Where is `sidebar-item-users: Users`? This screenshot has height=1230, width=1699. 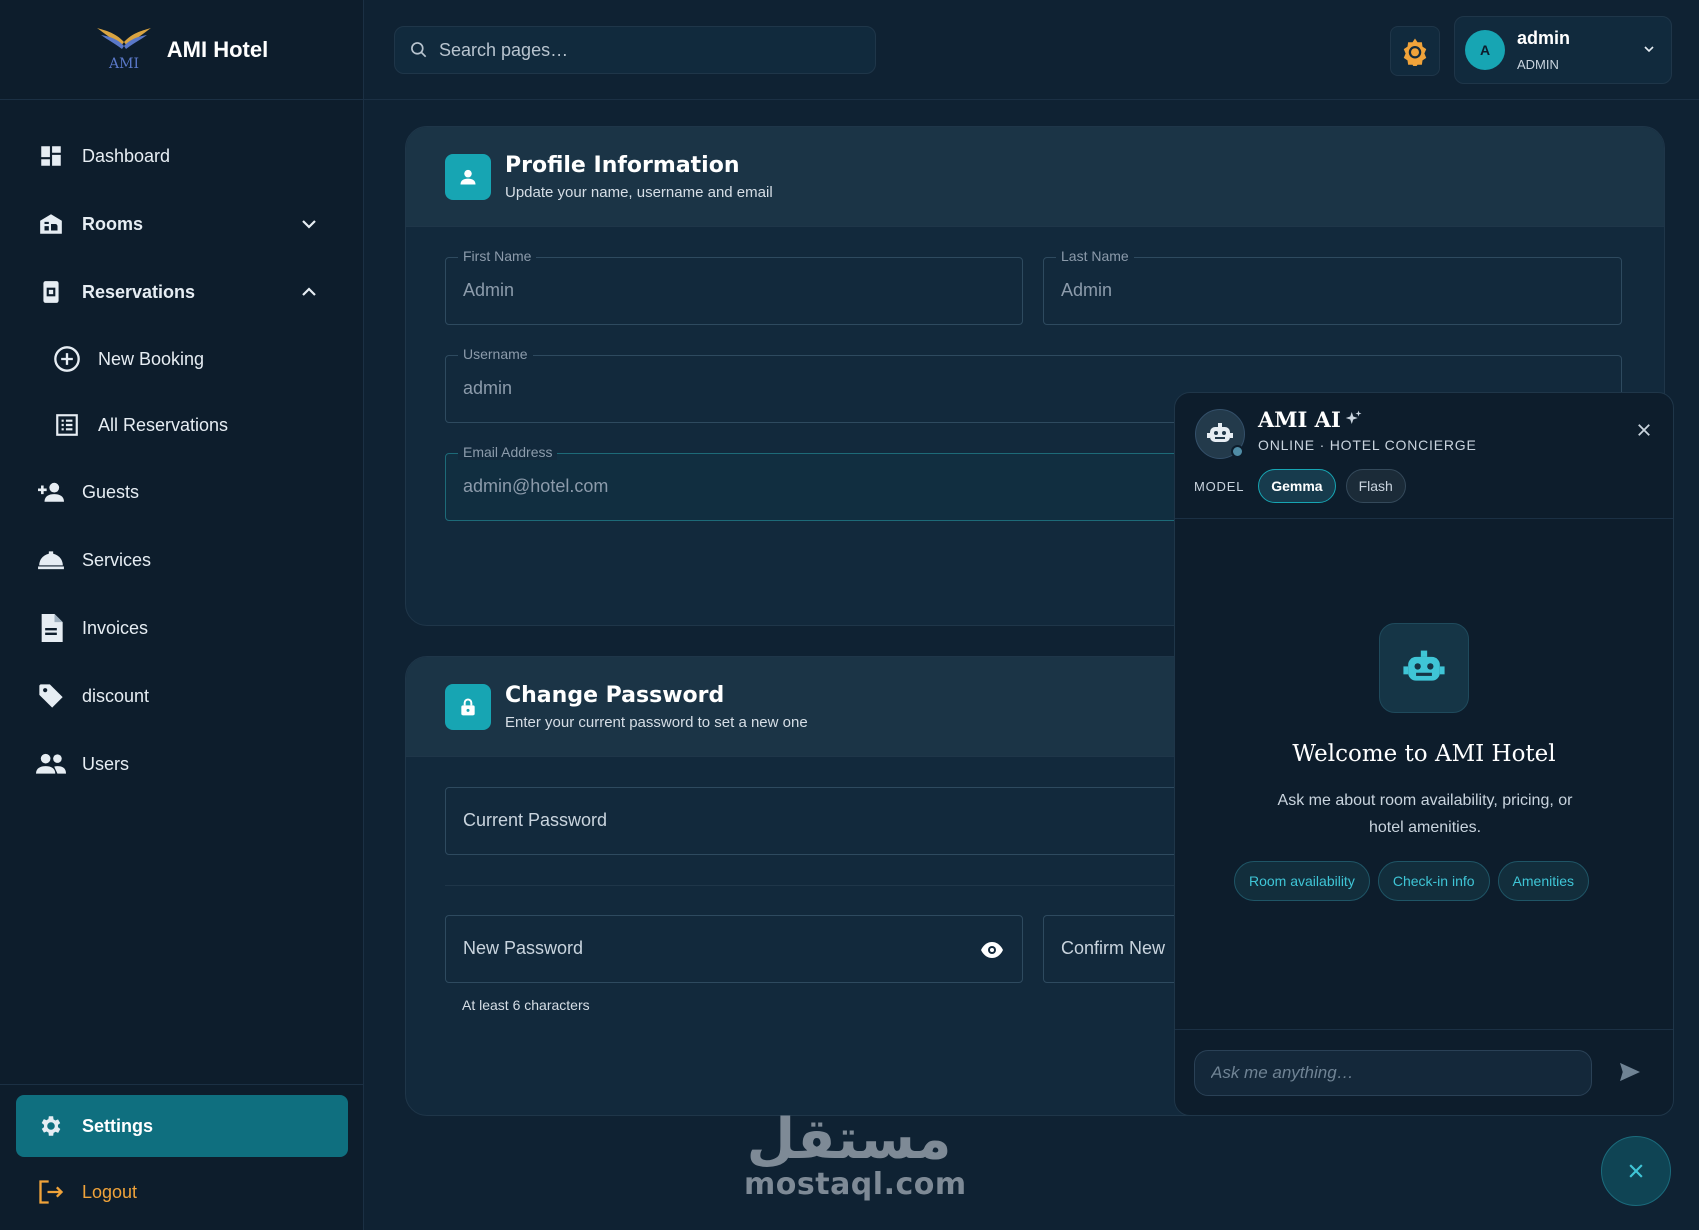
sidebar-item-users: Users is located at coordinates (181, 764).